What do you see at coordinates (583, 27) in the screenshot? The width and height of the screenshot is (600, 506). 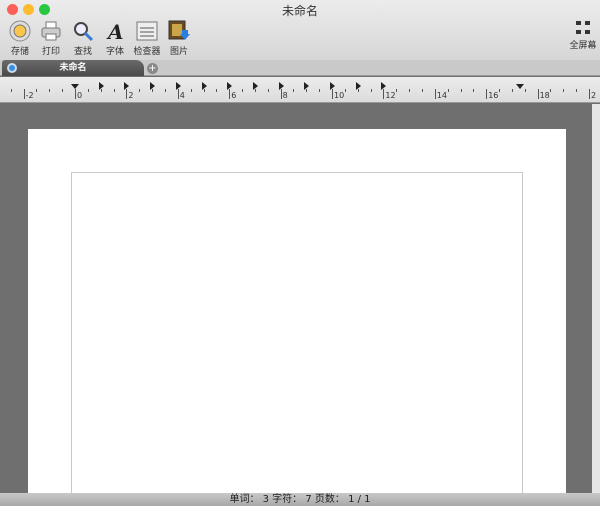 I see `fullscreen-icon` at bounding box center [583, 27].